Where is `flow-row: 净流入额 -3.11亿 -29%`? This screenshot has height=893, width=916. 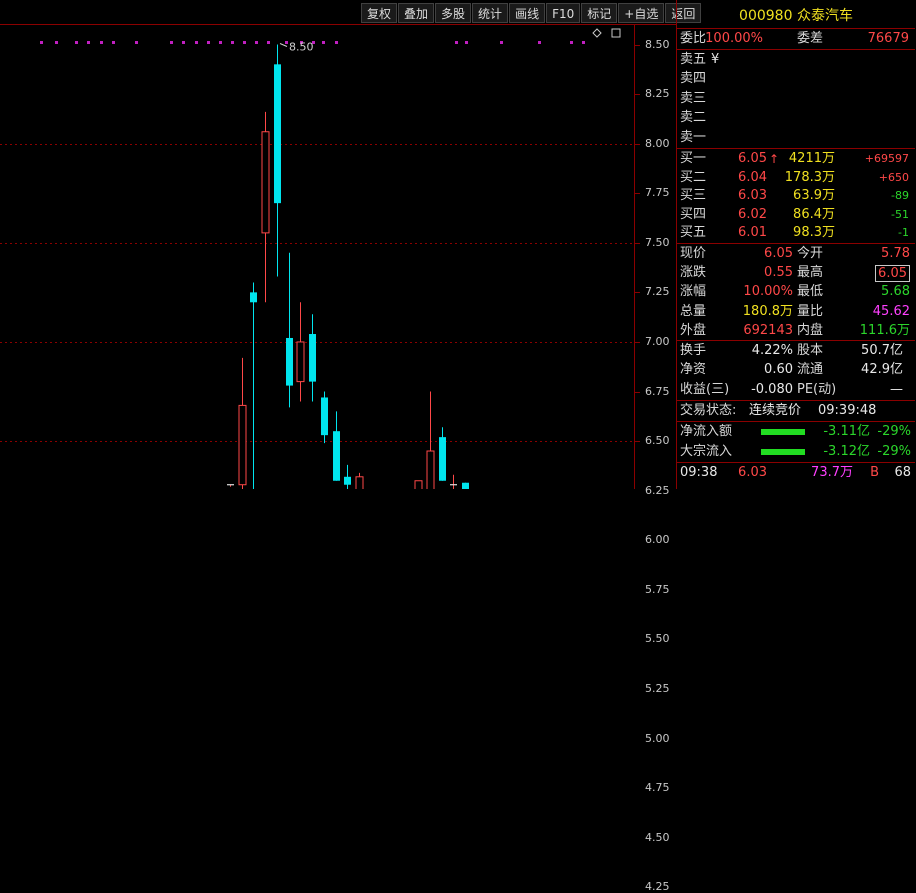
flow-row: 净流入额 -3.11亿 -29% is located at coordinates (796, 432).